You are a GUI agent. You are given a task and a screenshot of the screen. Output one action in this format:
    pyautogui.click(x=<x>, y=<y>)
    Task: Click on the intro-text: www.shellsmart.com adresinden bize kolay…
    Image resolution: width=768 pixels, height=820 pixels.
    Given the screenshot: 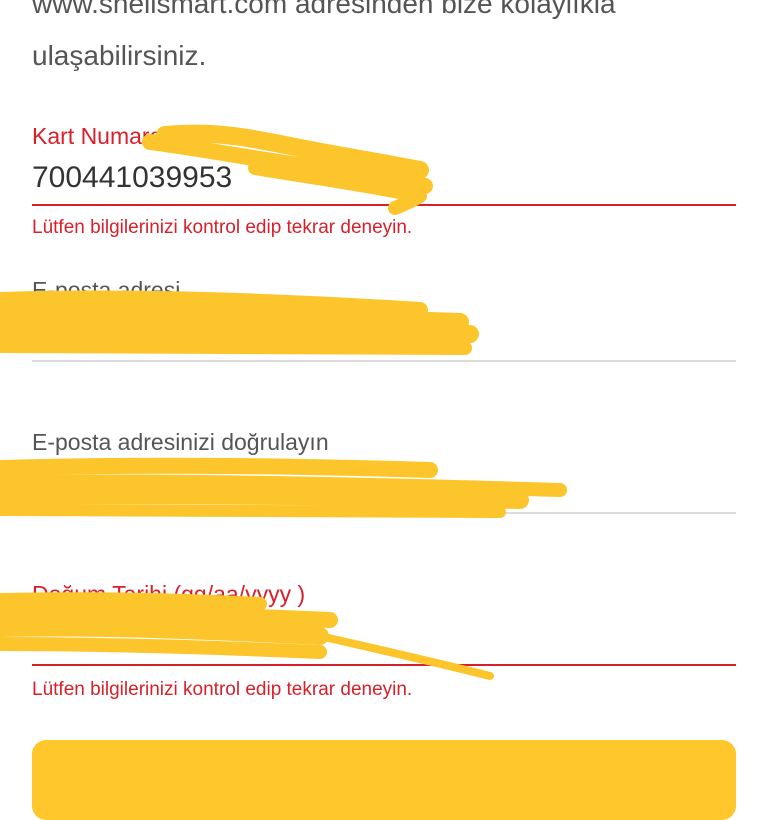 What is the action you would take?
    pyautogui.click(x=392, y=41)
    